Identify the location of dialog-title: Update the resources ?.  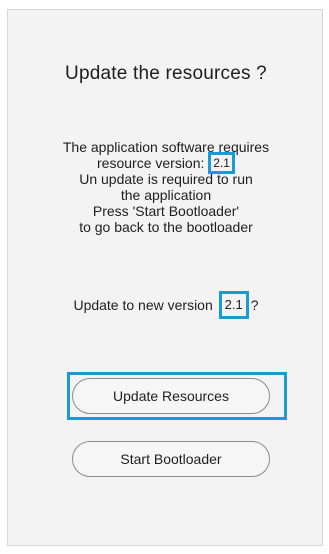
(166, 73).